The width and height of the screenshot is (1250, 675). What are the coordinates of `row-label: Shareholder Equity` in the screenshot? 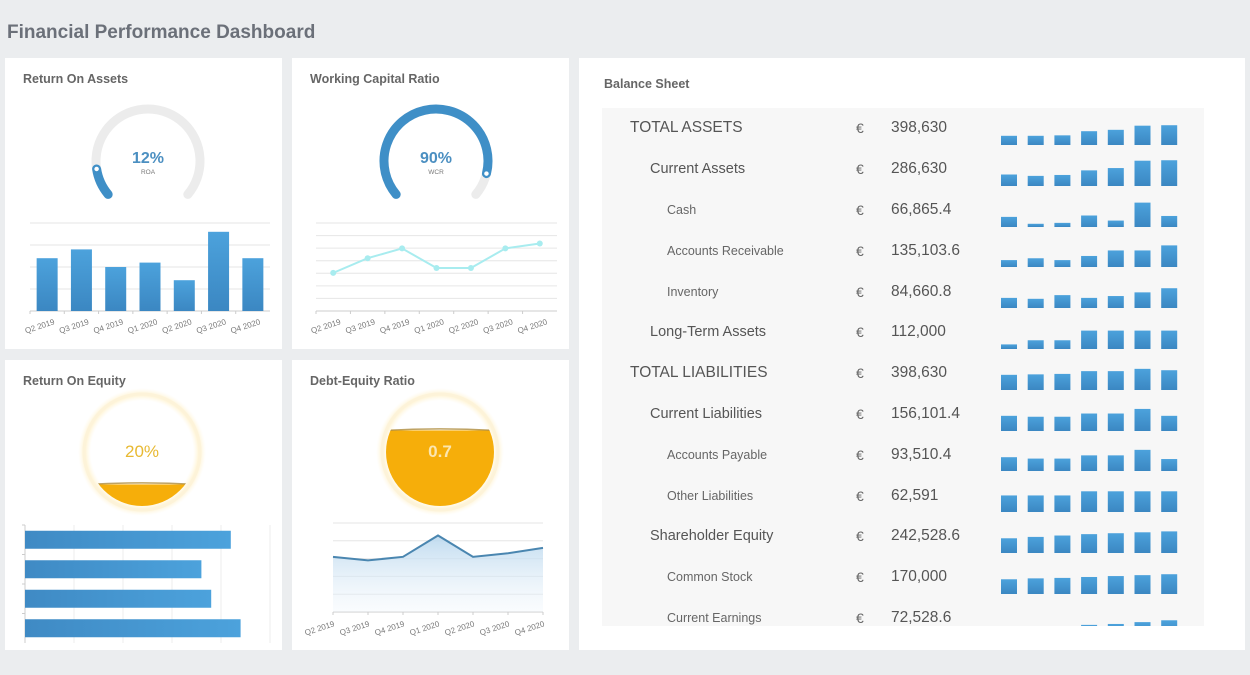 It's located at (712, 536).